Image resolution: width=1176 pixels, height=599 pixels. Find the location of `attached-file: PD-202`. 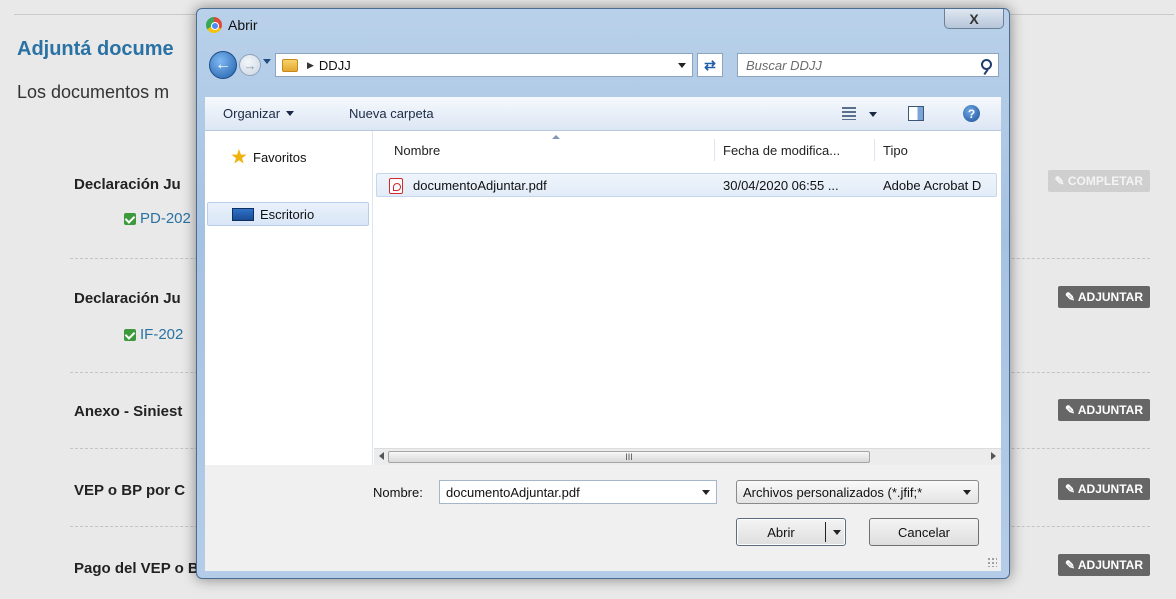

attached-file: PD-202 is located at coordinates (157, 218).